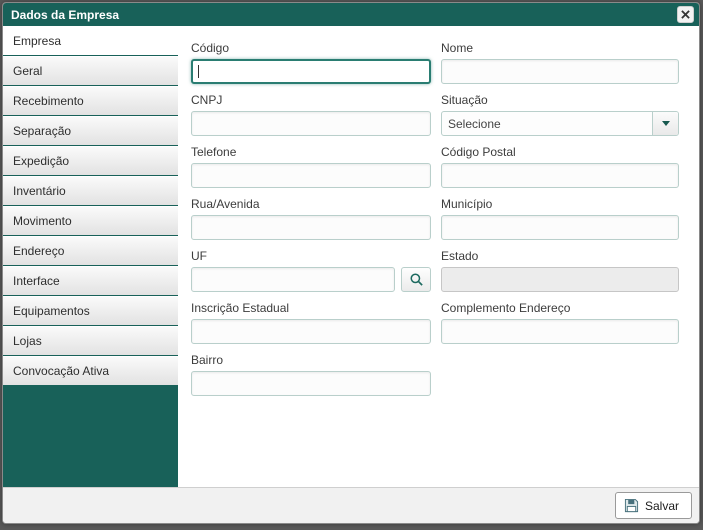 The image size is (703, 530). Describe the element at coordinates (90, 160) in the screenshot. I see `tab-expedicao: Expedição` at that location.